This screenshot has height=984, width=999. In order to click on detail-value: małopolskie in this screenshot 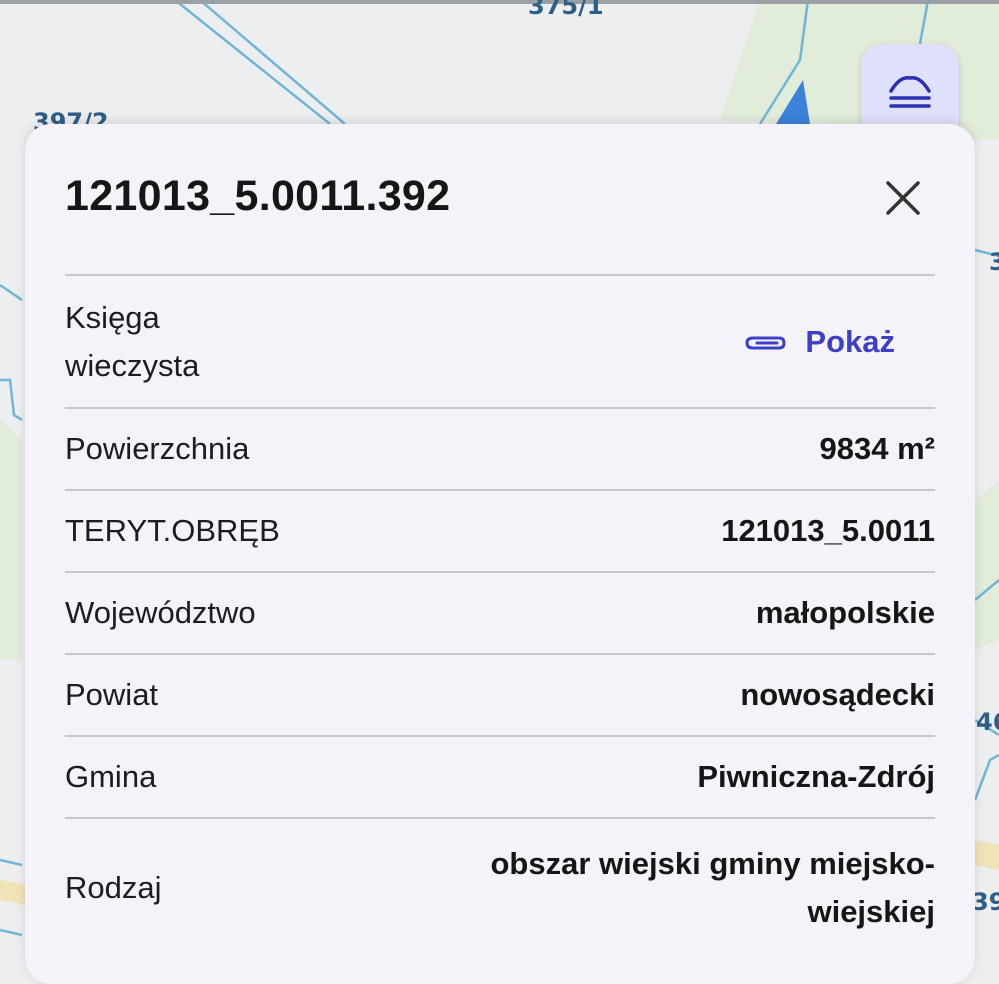, I will do `click(845, 612)`.